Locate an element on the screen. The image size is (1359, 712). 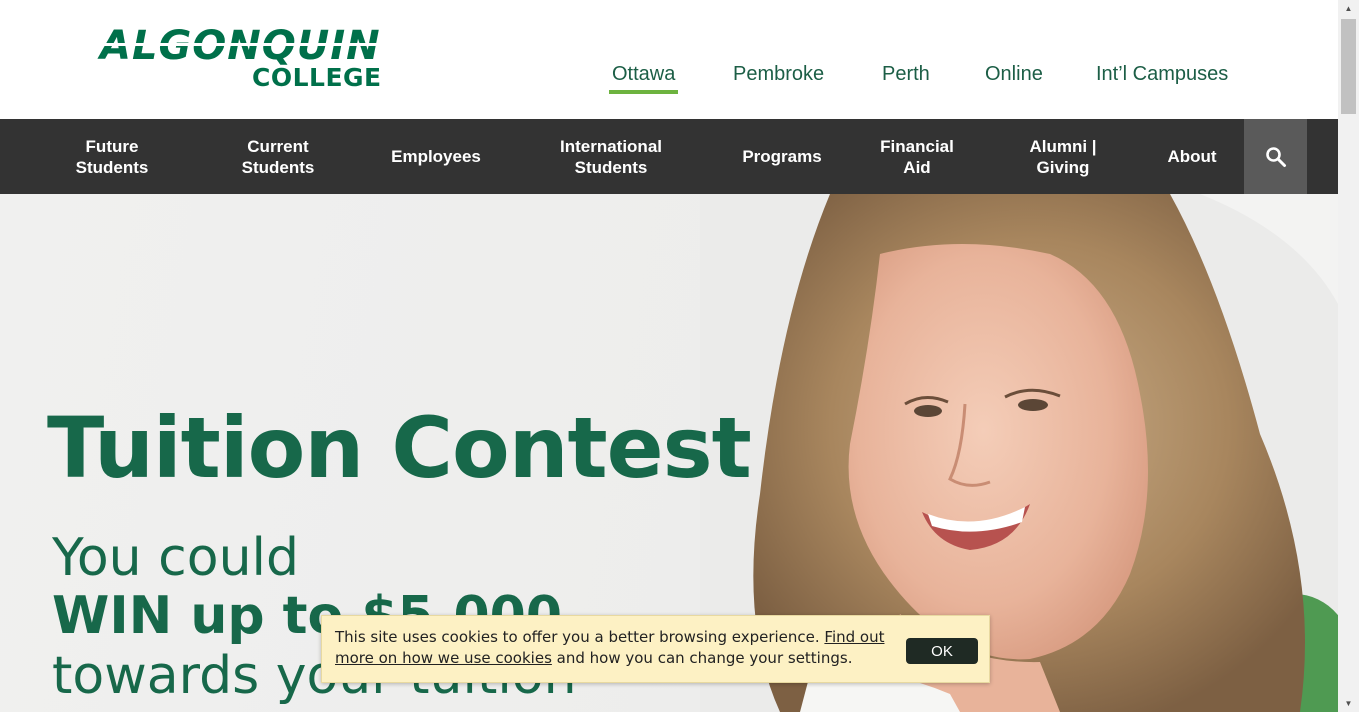
nav-label: About is located at coordinates (1192, 156).